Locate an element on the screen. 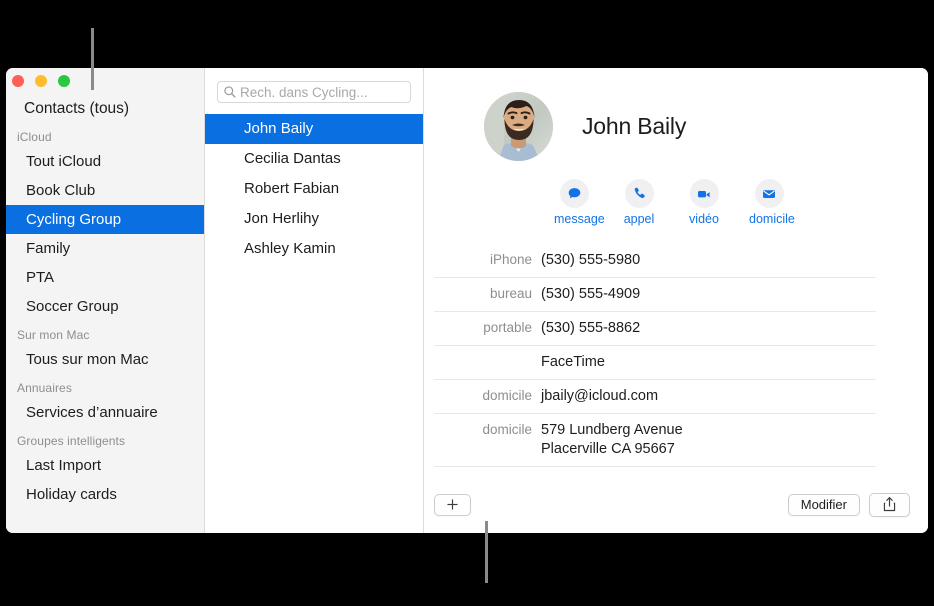 This screenshot has height=606, width=934. sidebar-item-book-club: Book Club is located at coordinates (105, 190).